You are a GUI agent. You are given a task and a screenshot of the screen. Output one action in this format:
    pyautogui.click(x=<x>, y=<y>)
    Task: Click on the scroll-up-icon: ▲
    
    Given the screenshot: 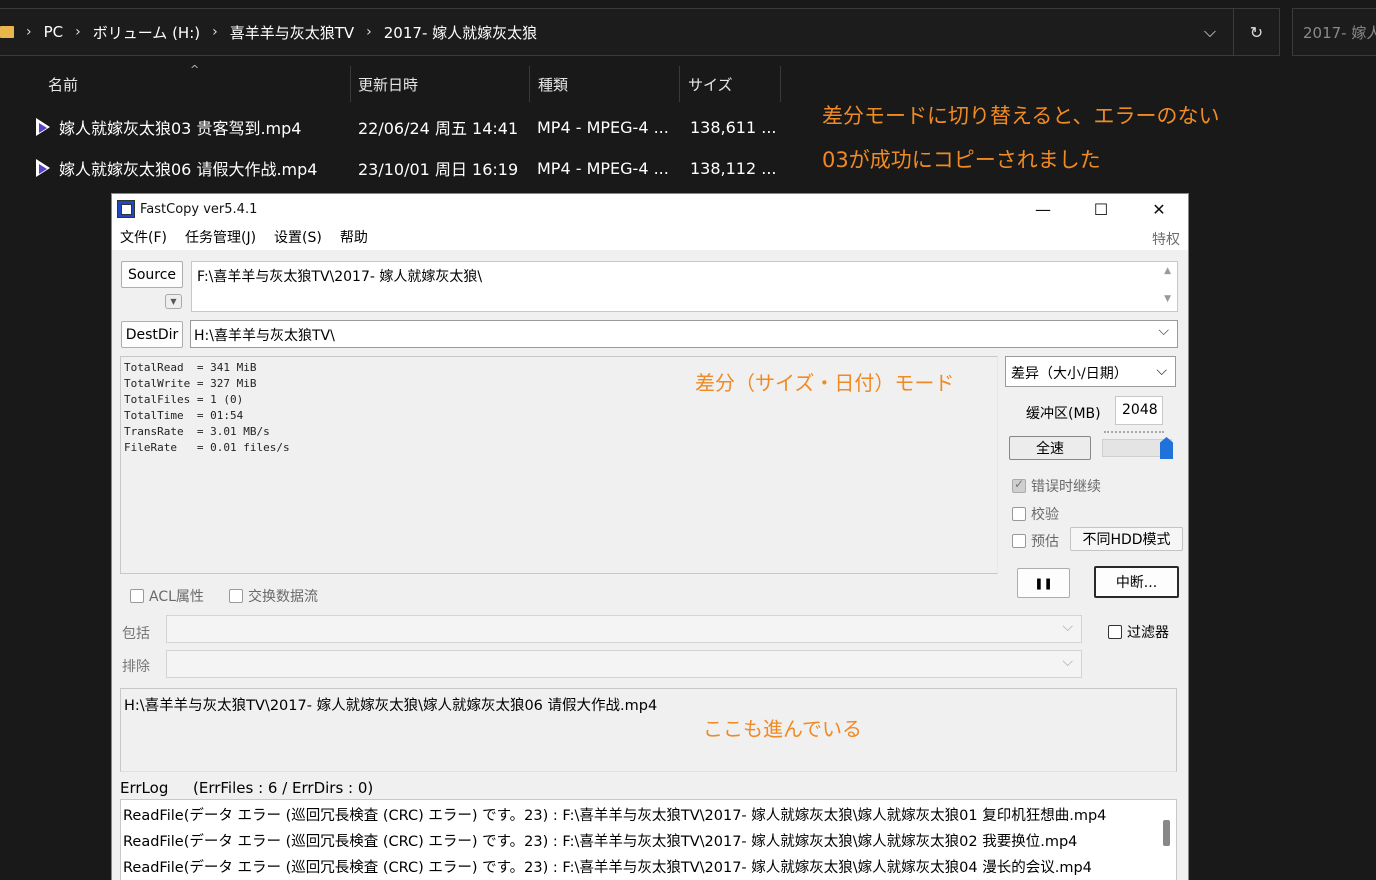 What is the action you would take?
    pyautogui.click(x=1167, y=271)
    